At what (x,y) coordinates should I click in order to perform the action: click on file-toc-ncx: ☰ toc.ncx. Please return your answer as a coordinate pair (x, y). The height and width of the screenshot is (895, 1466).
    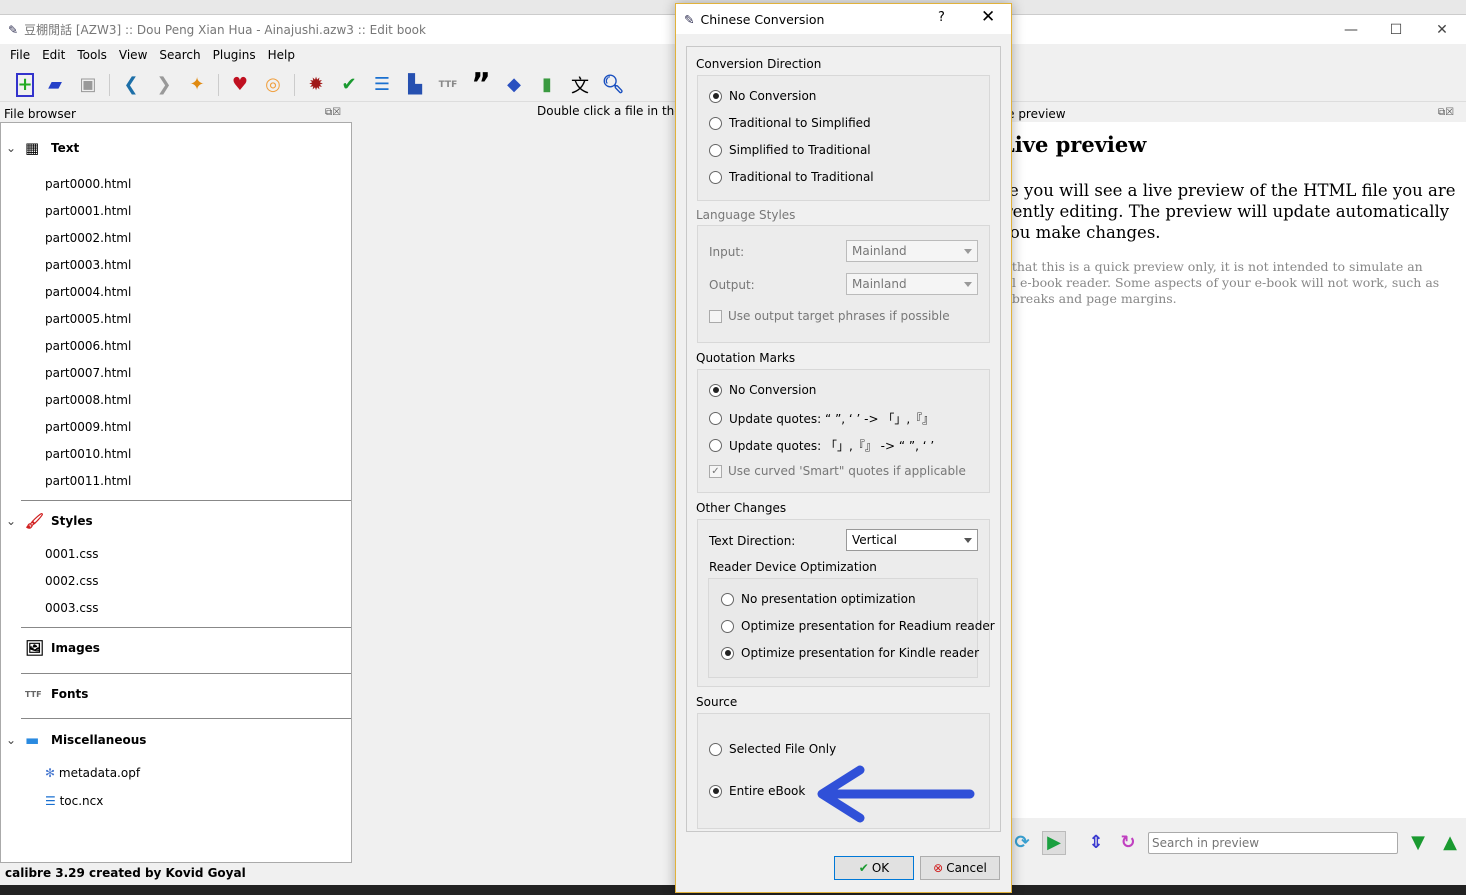
    Looking at the image, I should click on (74, 801).